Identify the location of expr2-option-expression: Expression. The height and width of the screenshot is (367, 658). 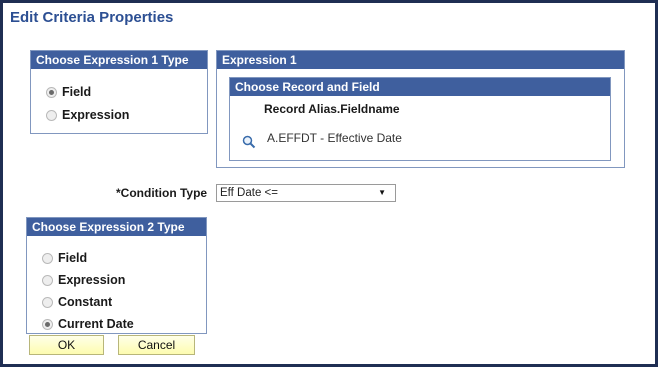
(83, 280).